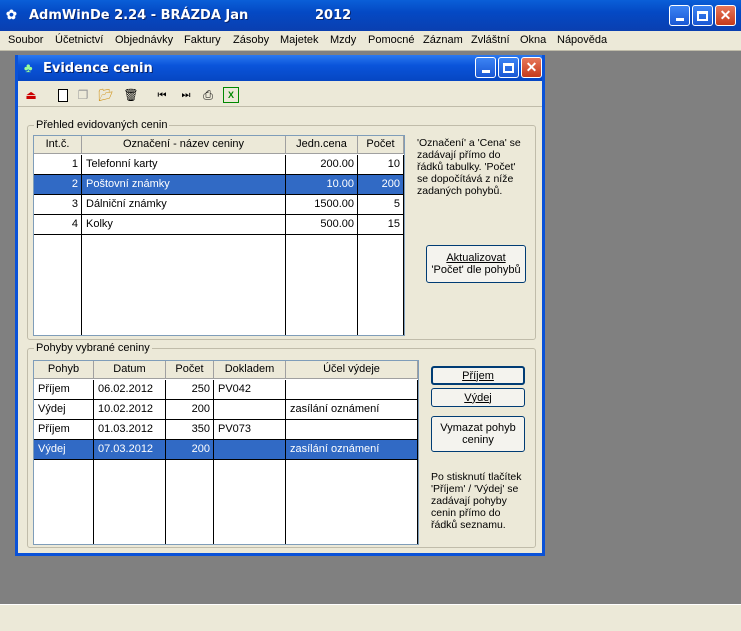  What do you see at coordinates (186, 95) in the screenshot?
I see `last-icon: ⏭︎` at bounding box center [186, 95].